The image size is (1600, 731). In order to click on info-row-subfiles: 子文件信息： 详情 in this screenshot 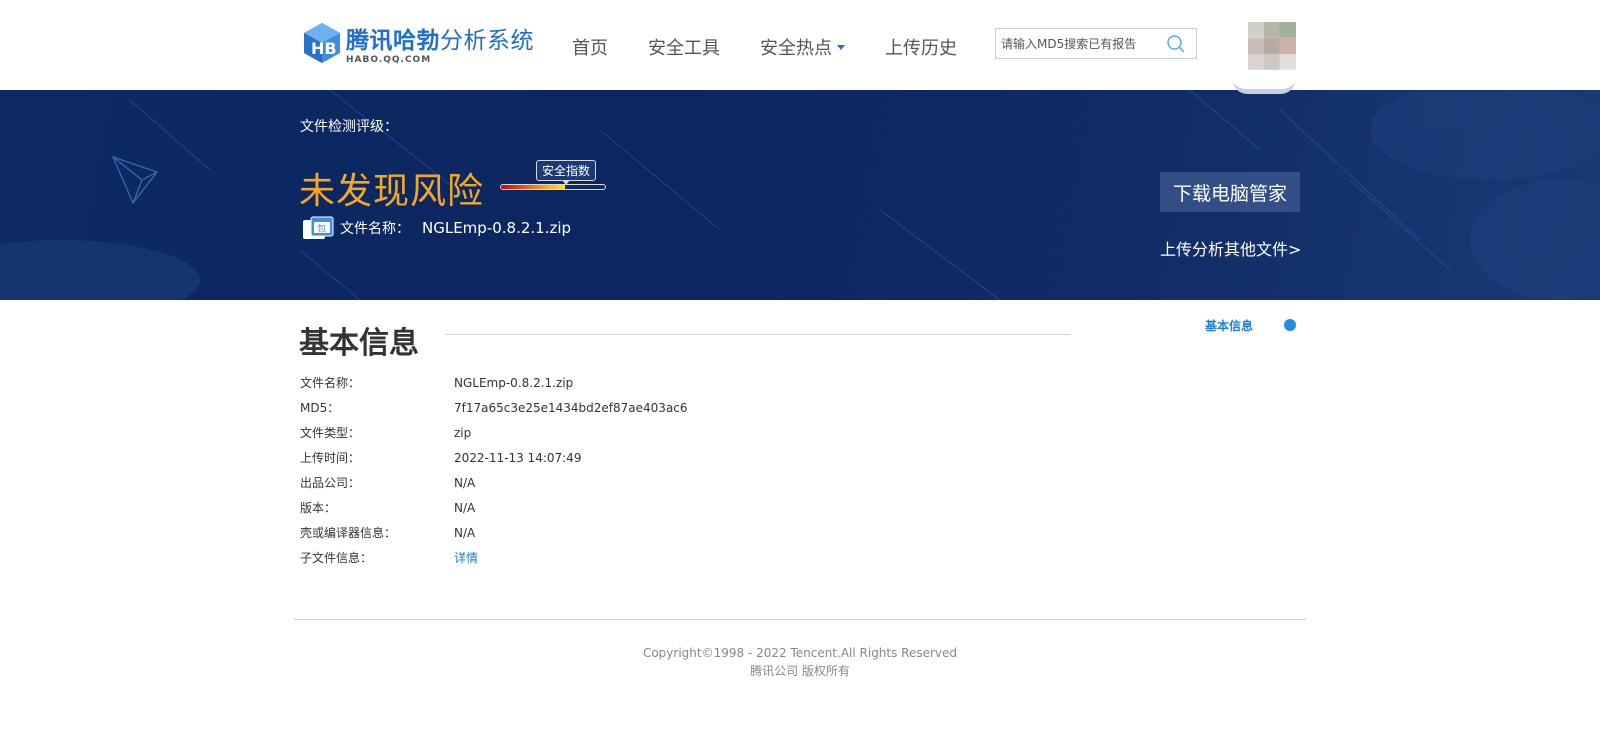, I will do `click(494, 557)`.